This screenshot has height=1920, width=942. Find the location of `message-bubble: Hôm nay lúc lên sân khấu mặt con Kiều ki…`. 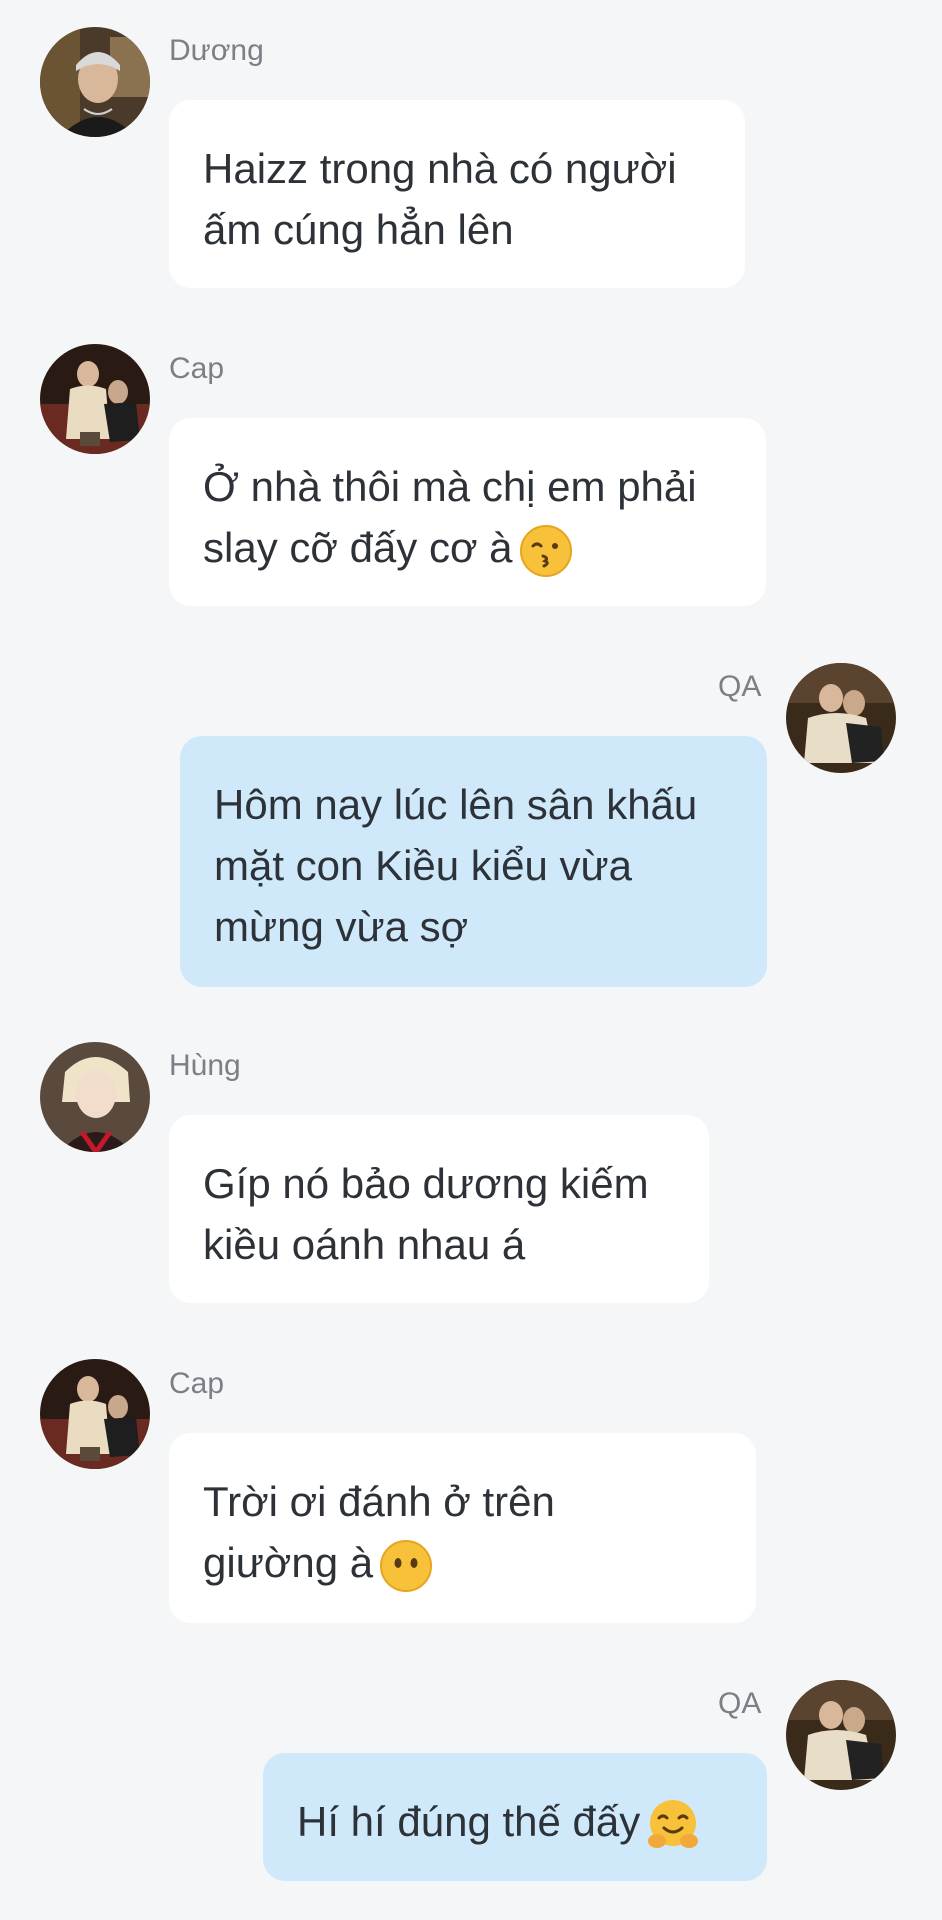

message-bubble: Hôm nay lúc lên sân khấu mặt con Kiều ki… is located at coordinates (473, 861).